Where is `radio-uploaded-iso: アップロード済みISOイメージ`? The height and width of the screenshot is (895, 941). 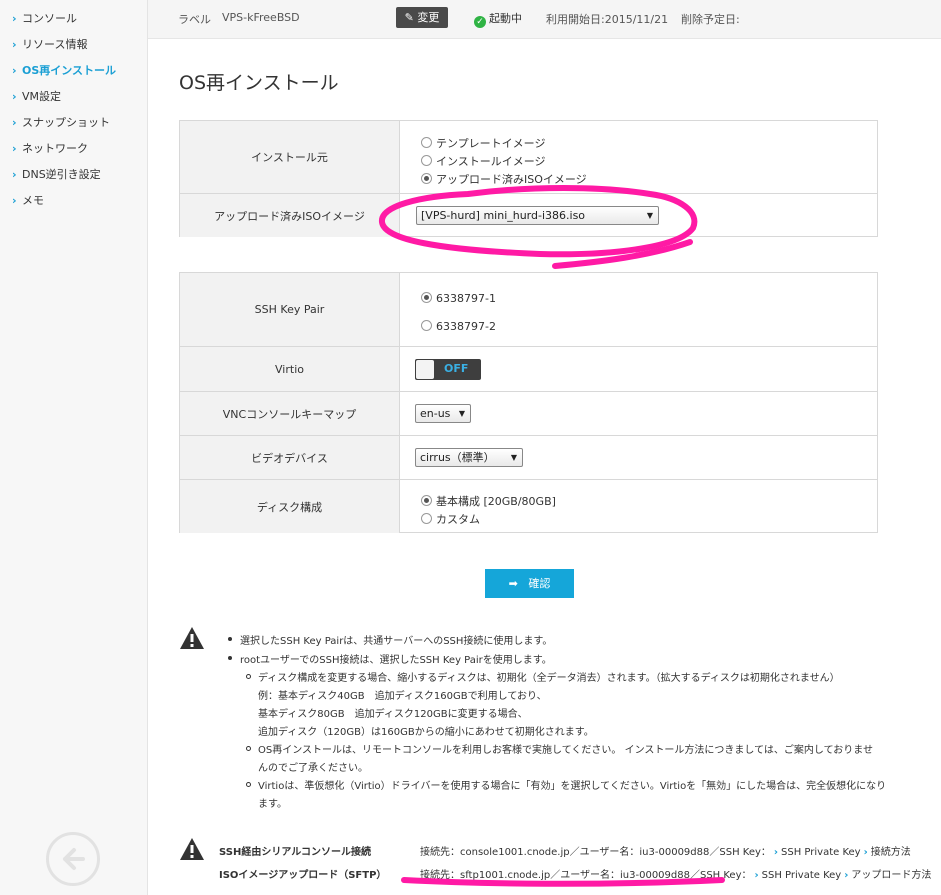
radio-uploaded-iso: アップロード済みISOイメージ is located at coordinates (504, 179).